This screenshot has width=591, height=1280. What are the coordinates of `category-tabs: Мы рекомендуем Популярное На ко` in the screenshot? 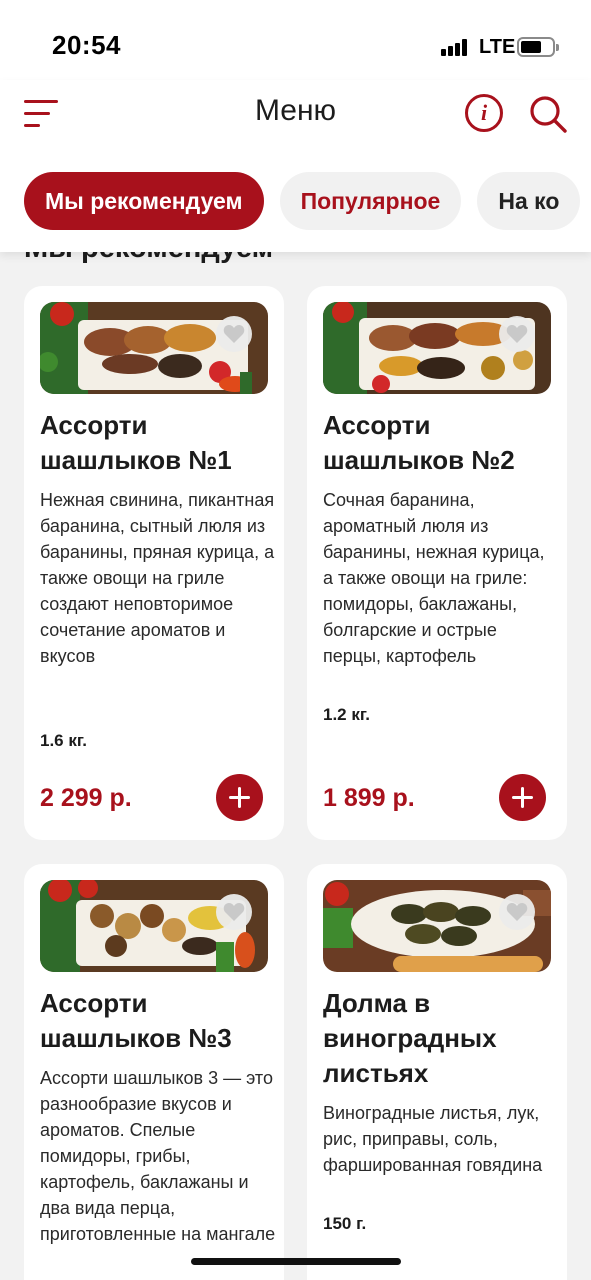 It's located at (307, 201).